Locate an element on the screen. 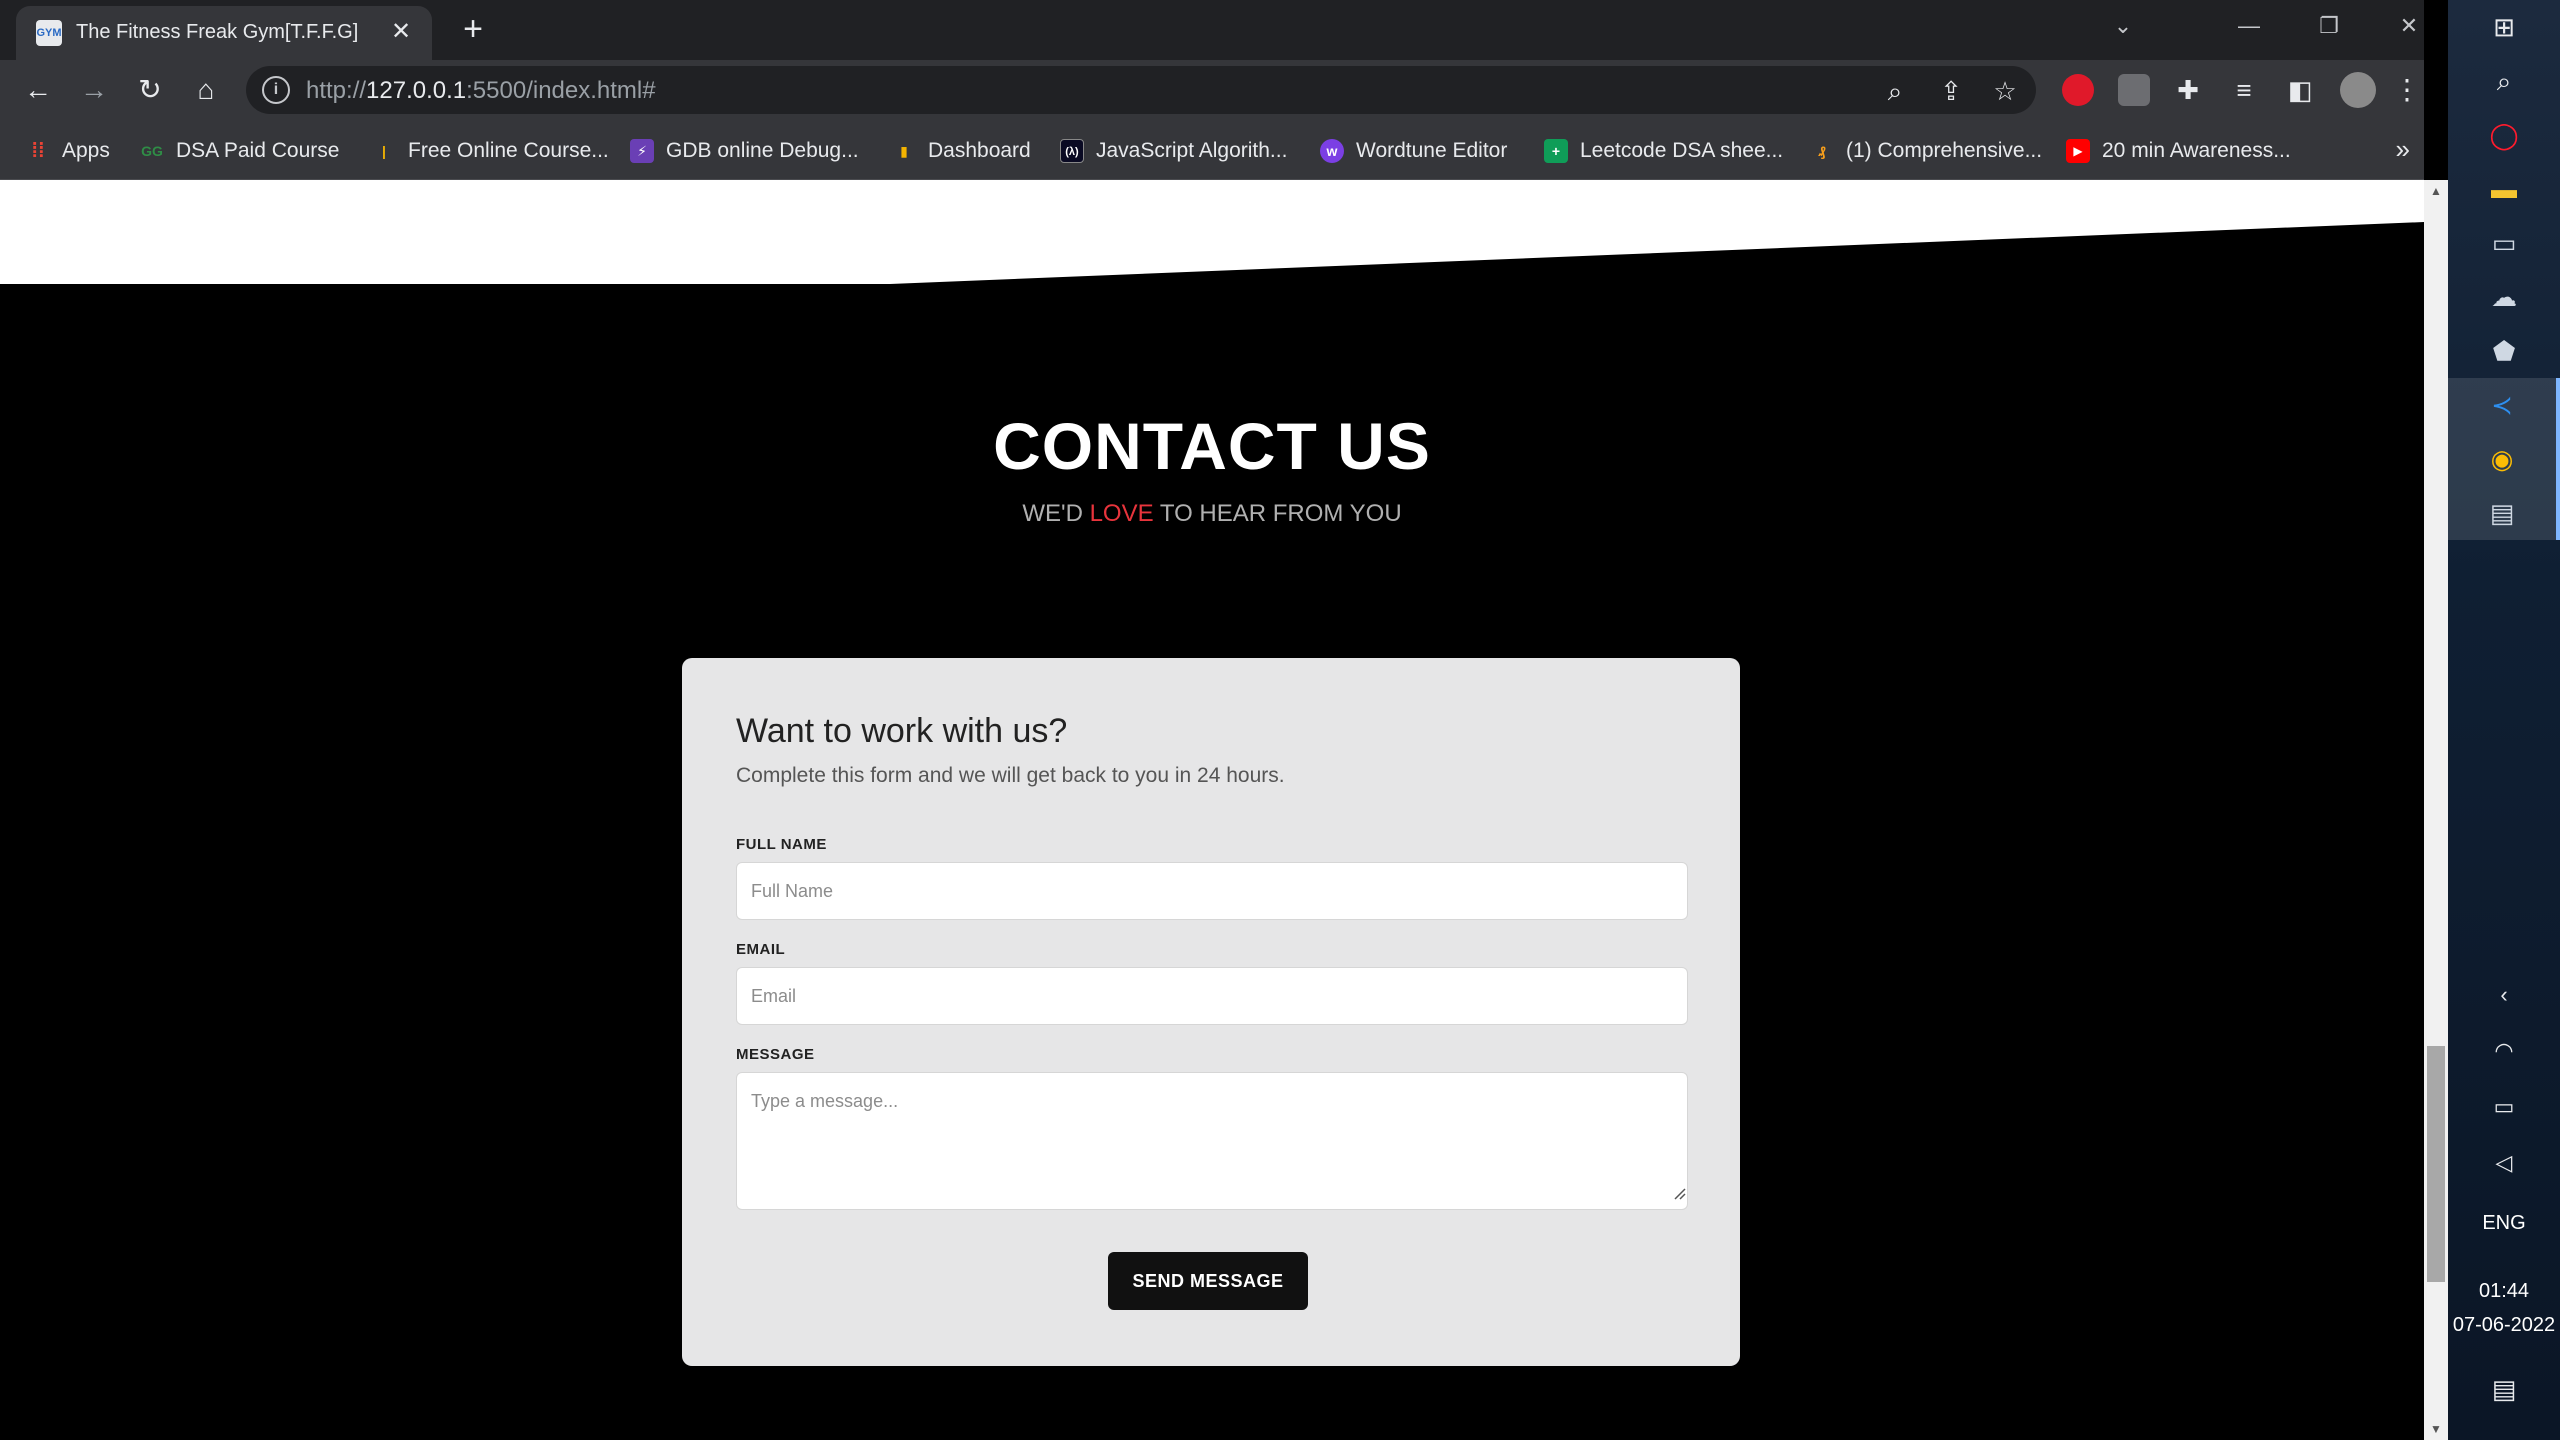 The height and width of the screenshot is (1440, 2560). wordtune-icon: w is located at coordinates (1332, 151).